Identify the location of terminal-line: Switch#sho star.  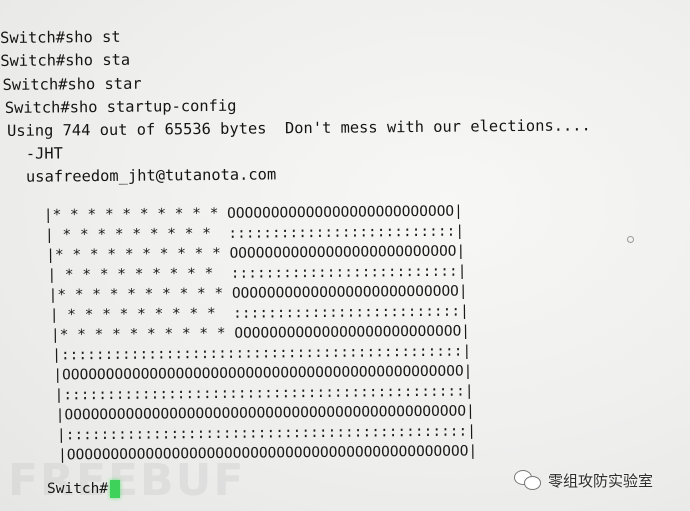
(72, 84).